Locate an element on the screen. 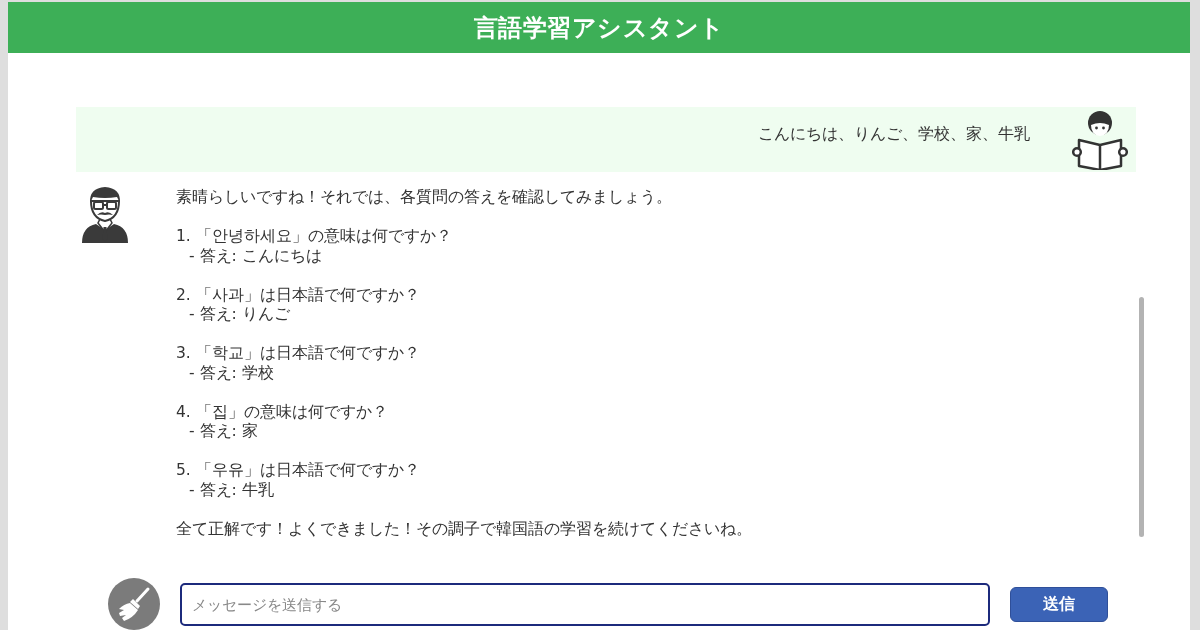  send-button: 送信 is located at coordinates (1059, 604).